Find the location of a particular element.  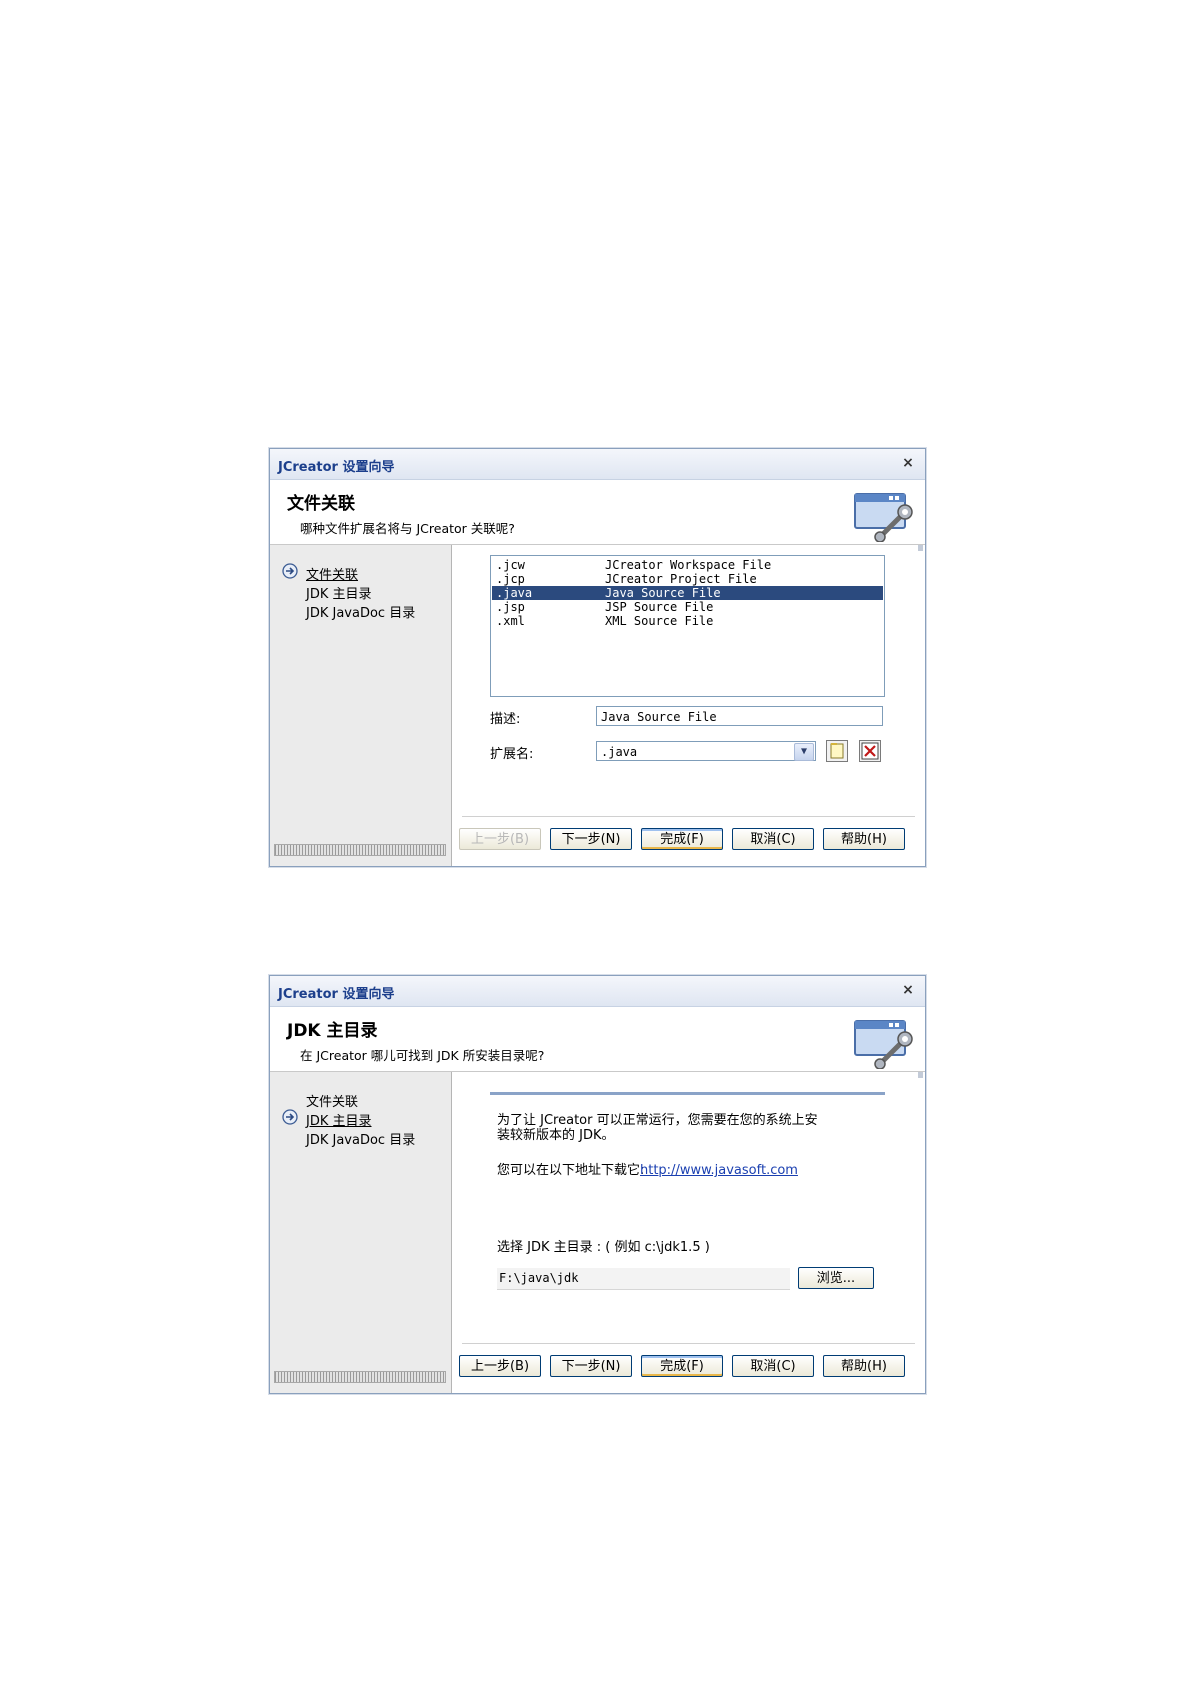

list-item: .jcp JCreator Project File is located at coordinates (687, 579).